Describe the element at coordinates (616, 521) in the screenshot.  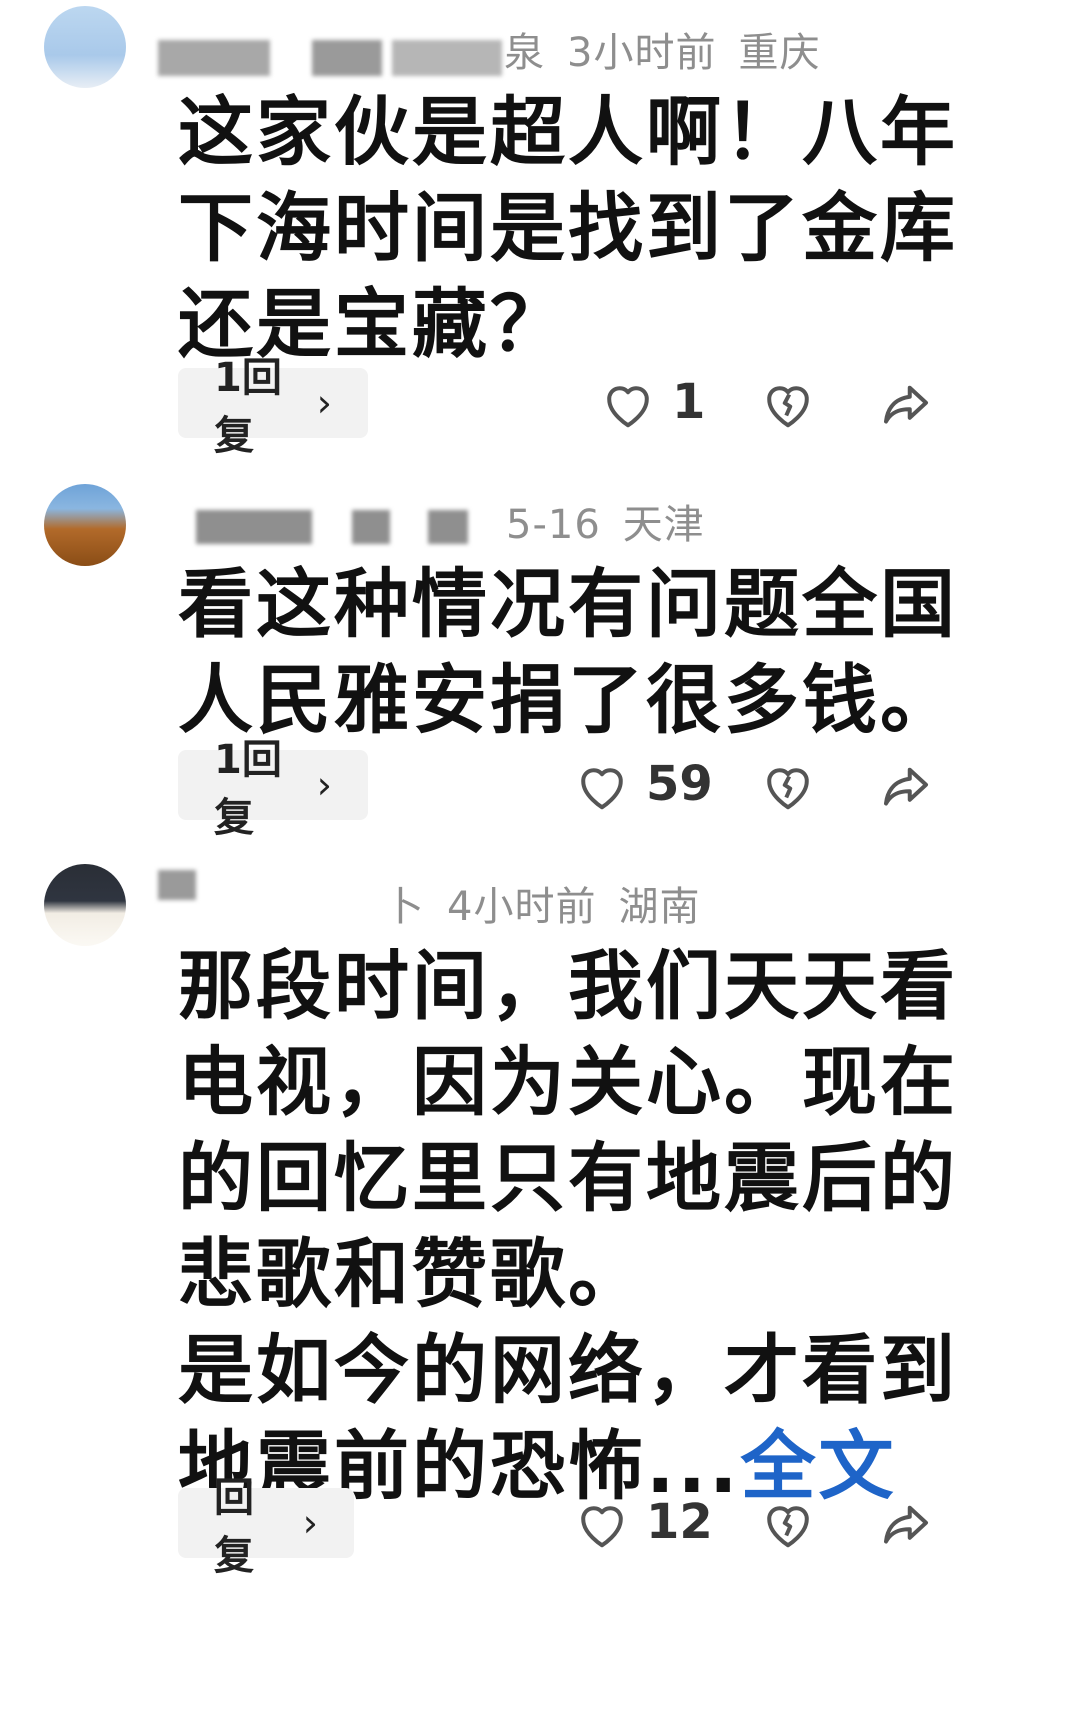
I see `comment-meta: 5-16 天津` at that location.